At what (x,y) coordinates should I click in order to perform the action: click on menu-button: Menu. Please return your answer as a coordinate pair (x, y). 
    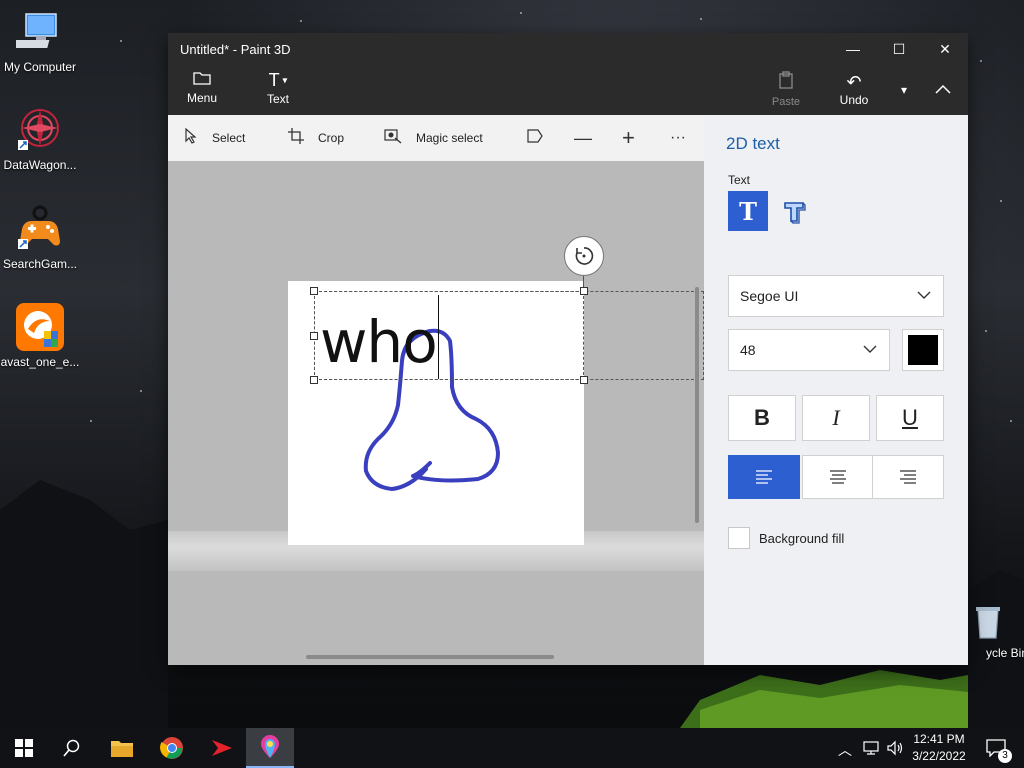
    Looking at the image, I should click on (202, 87).